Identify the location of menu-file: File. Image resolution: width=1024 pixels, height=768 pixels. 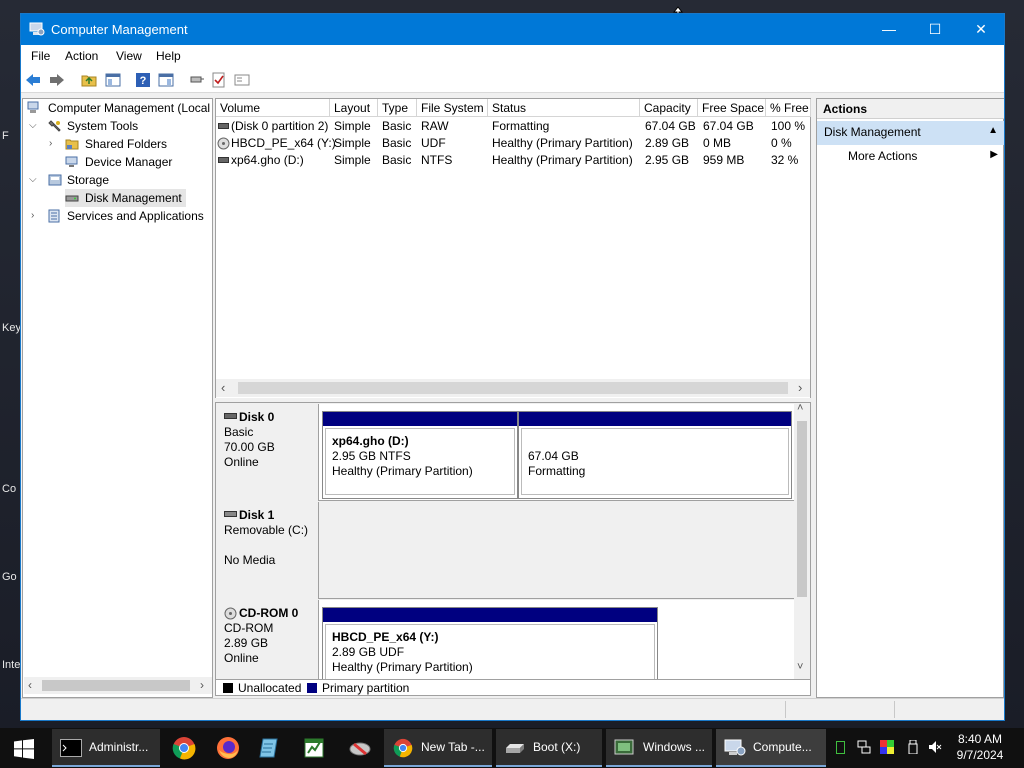
(40, 56).